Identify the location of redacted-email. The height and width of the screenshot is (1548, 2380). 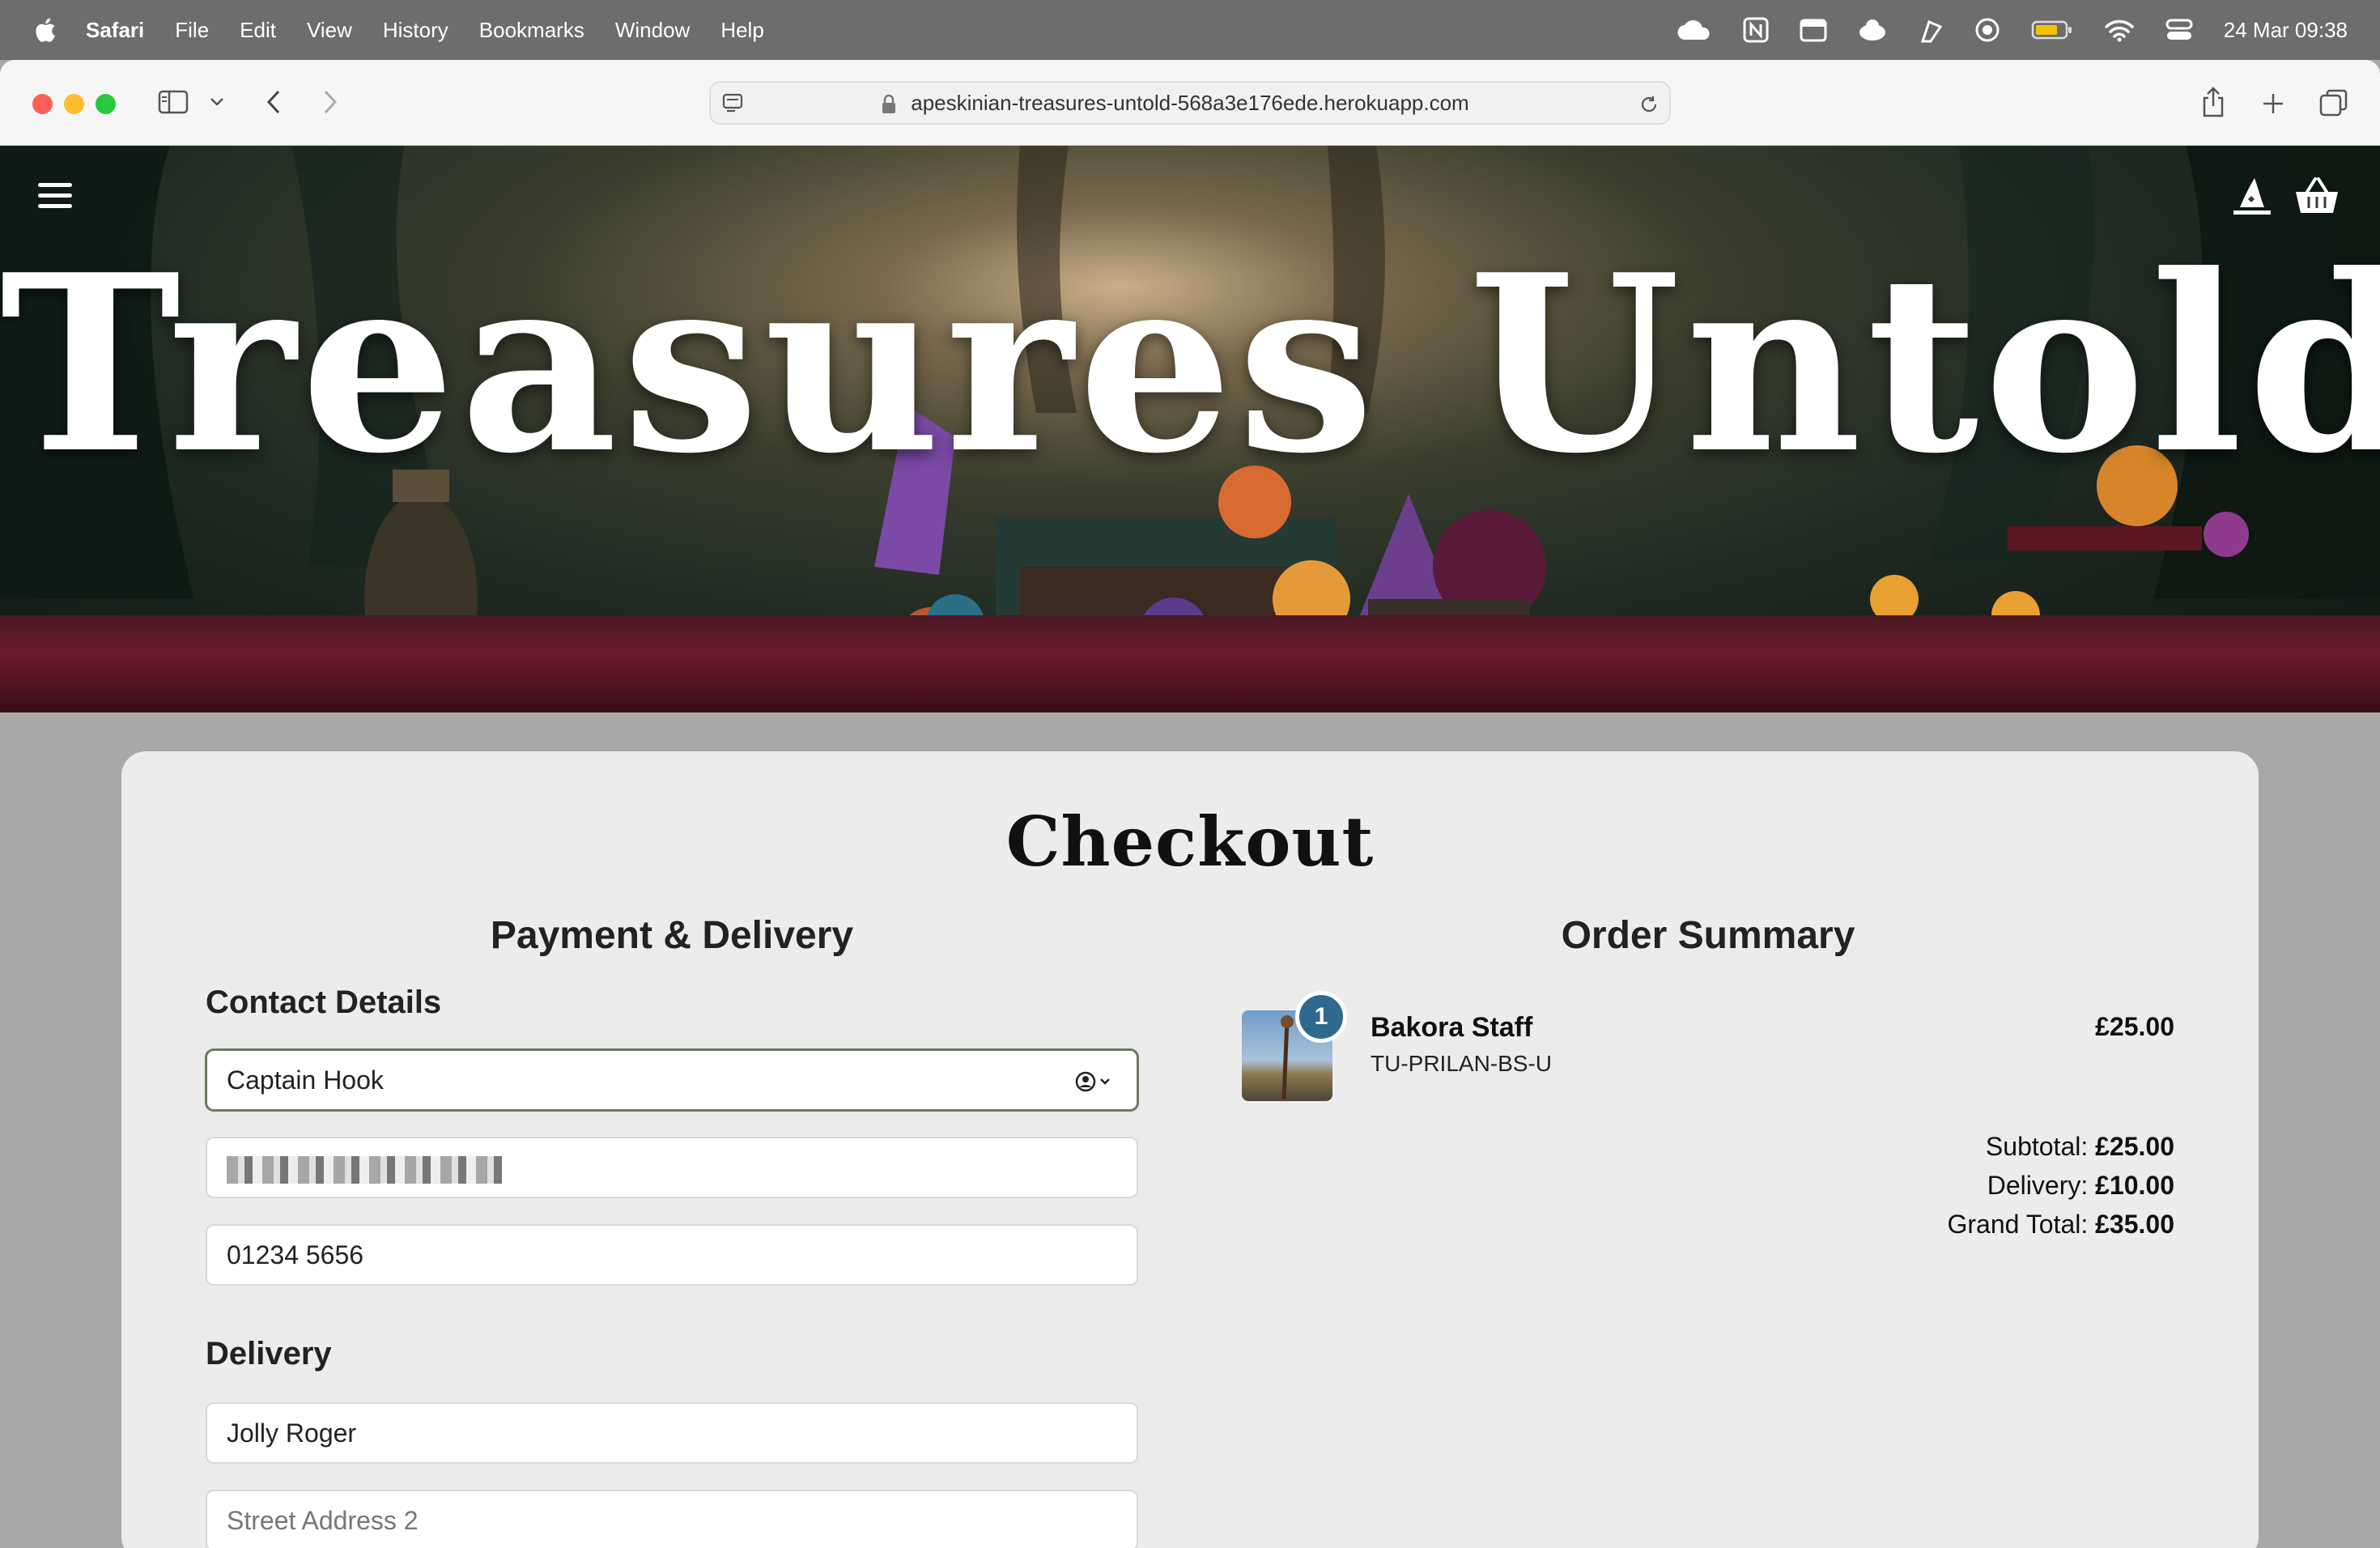
(365, 1170).